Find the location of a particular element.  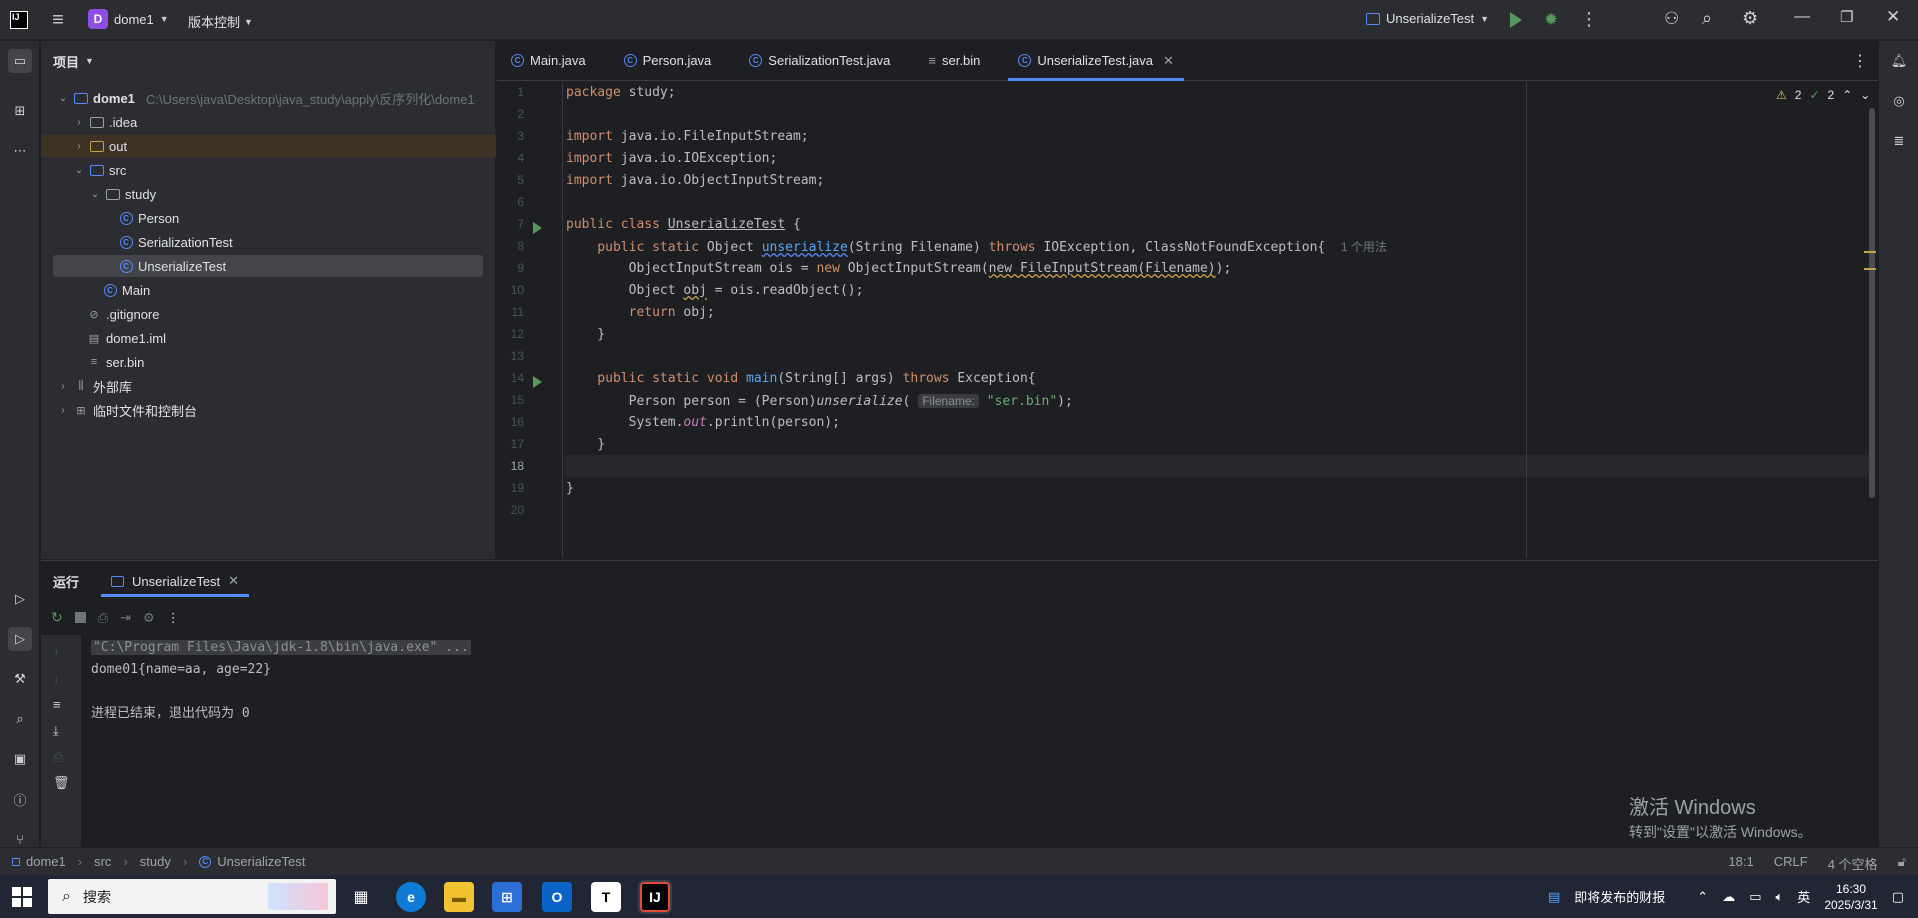

main-menu-icon: ≡ is located at coordinates (58, 20).